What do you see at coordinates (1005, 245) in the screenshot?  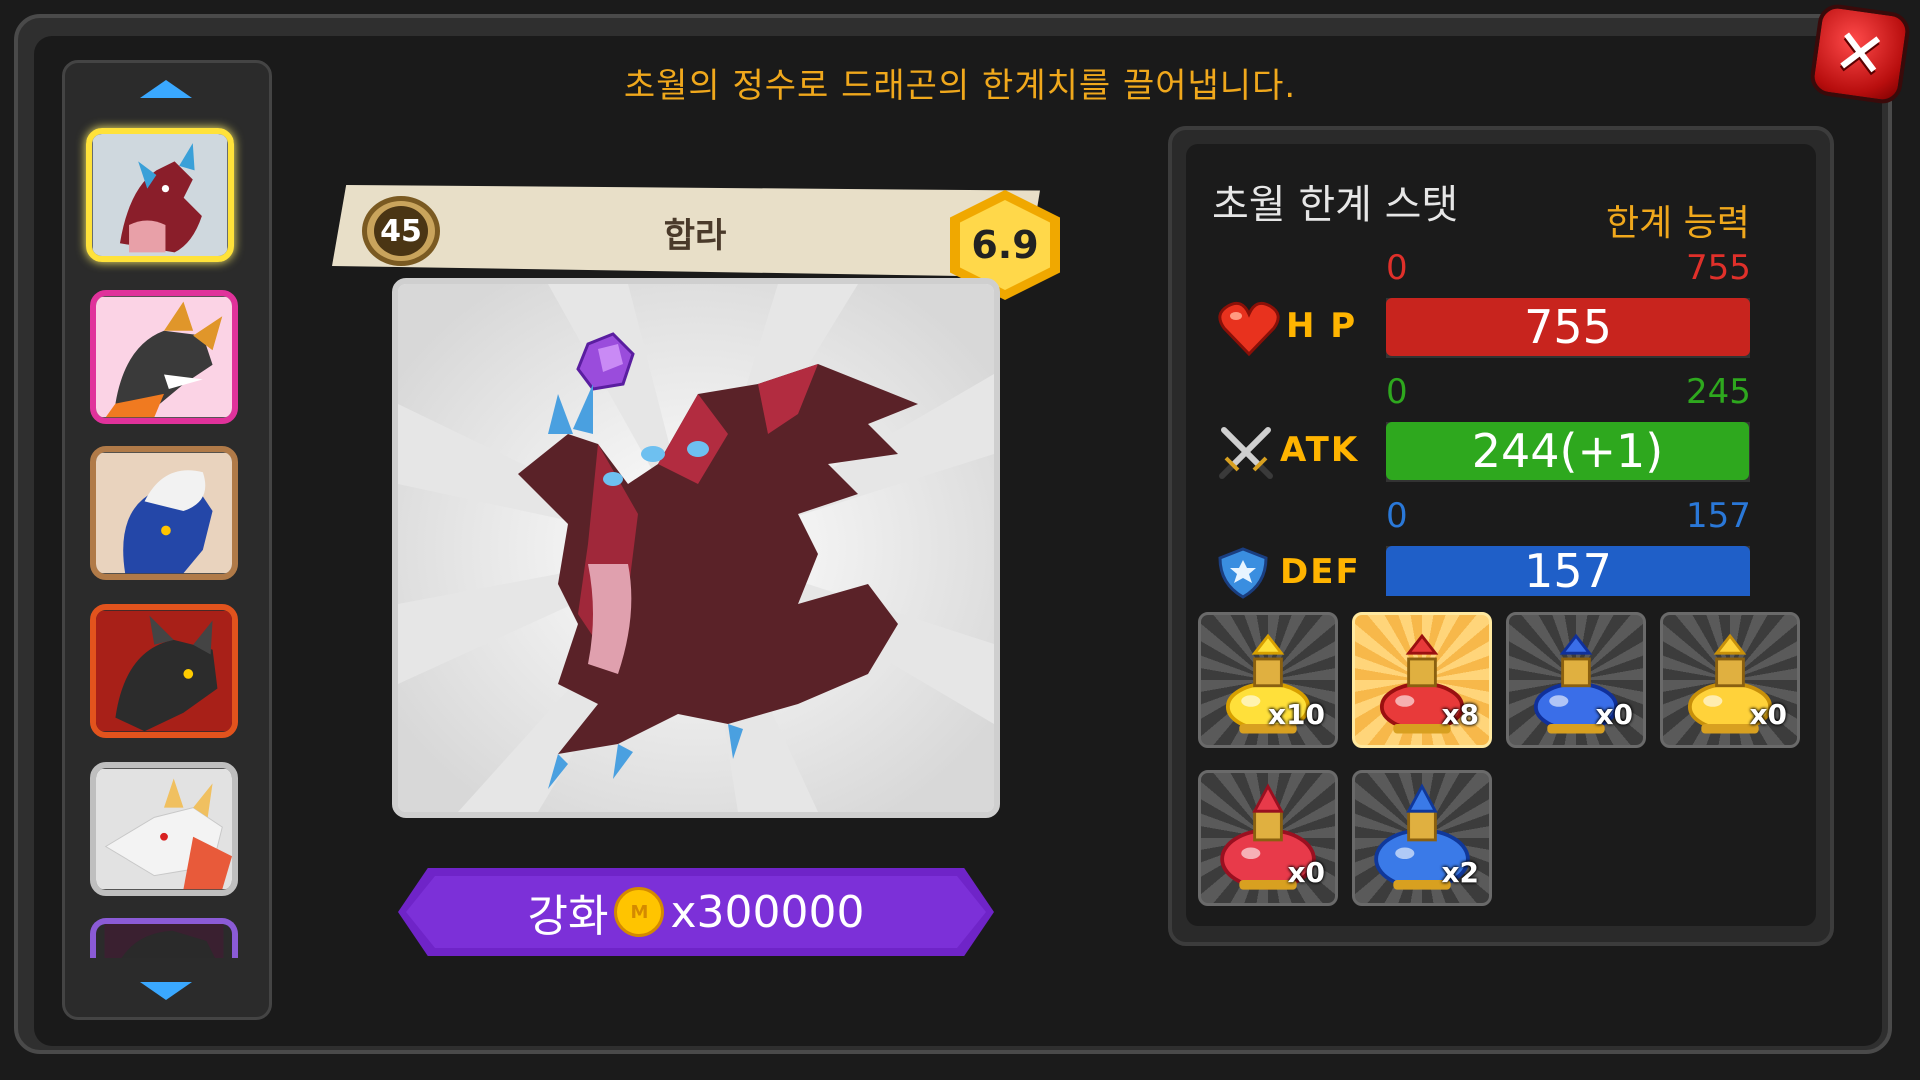 I see `grade-value: 6.9` at bounding box center [1005, 245].